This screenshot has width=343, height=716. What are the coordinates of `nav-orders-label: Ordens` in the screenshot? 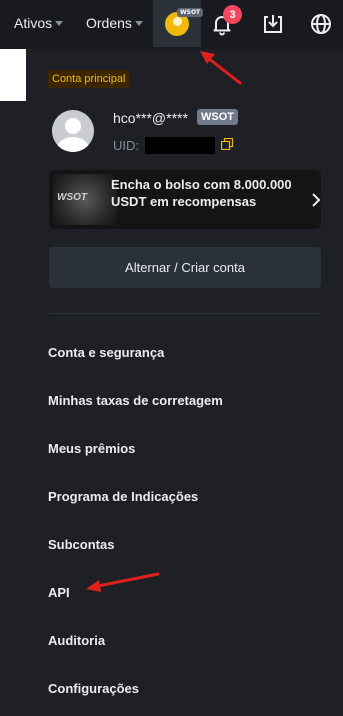 It's located at (109, 23).